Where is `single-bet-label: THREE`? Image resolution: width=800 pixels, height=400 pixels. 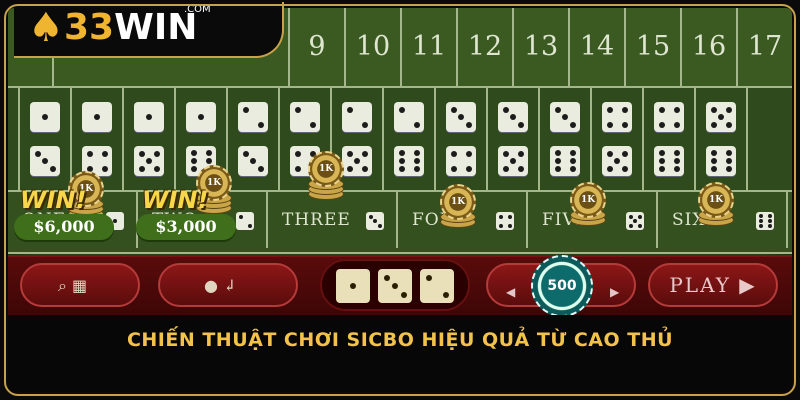 single-bet-label: THREE is located at coordinates (316, 220).